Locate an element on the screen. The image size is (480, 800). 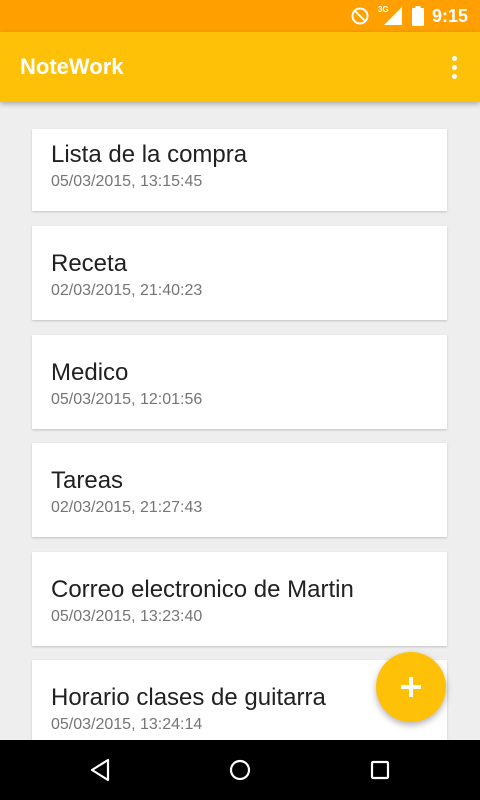
note-date: 02/03/2015, 21:27:43 is located at coordinates (127, 507).